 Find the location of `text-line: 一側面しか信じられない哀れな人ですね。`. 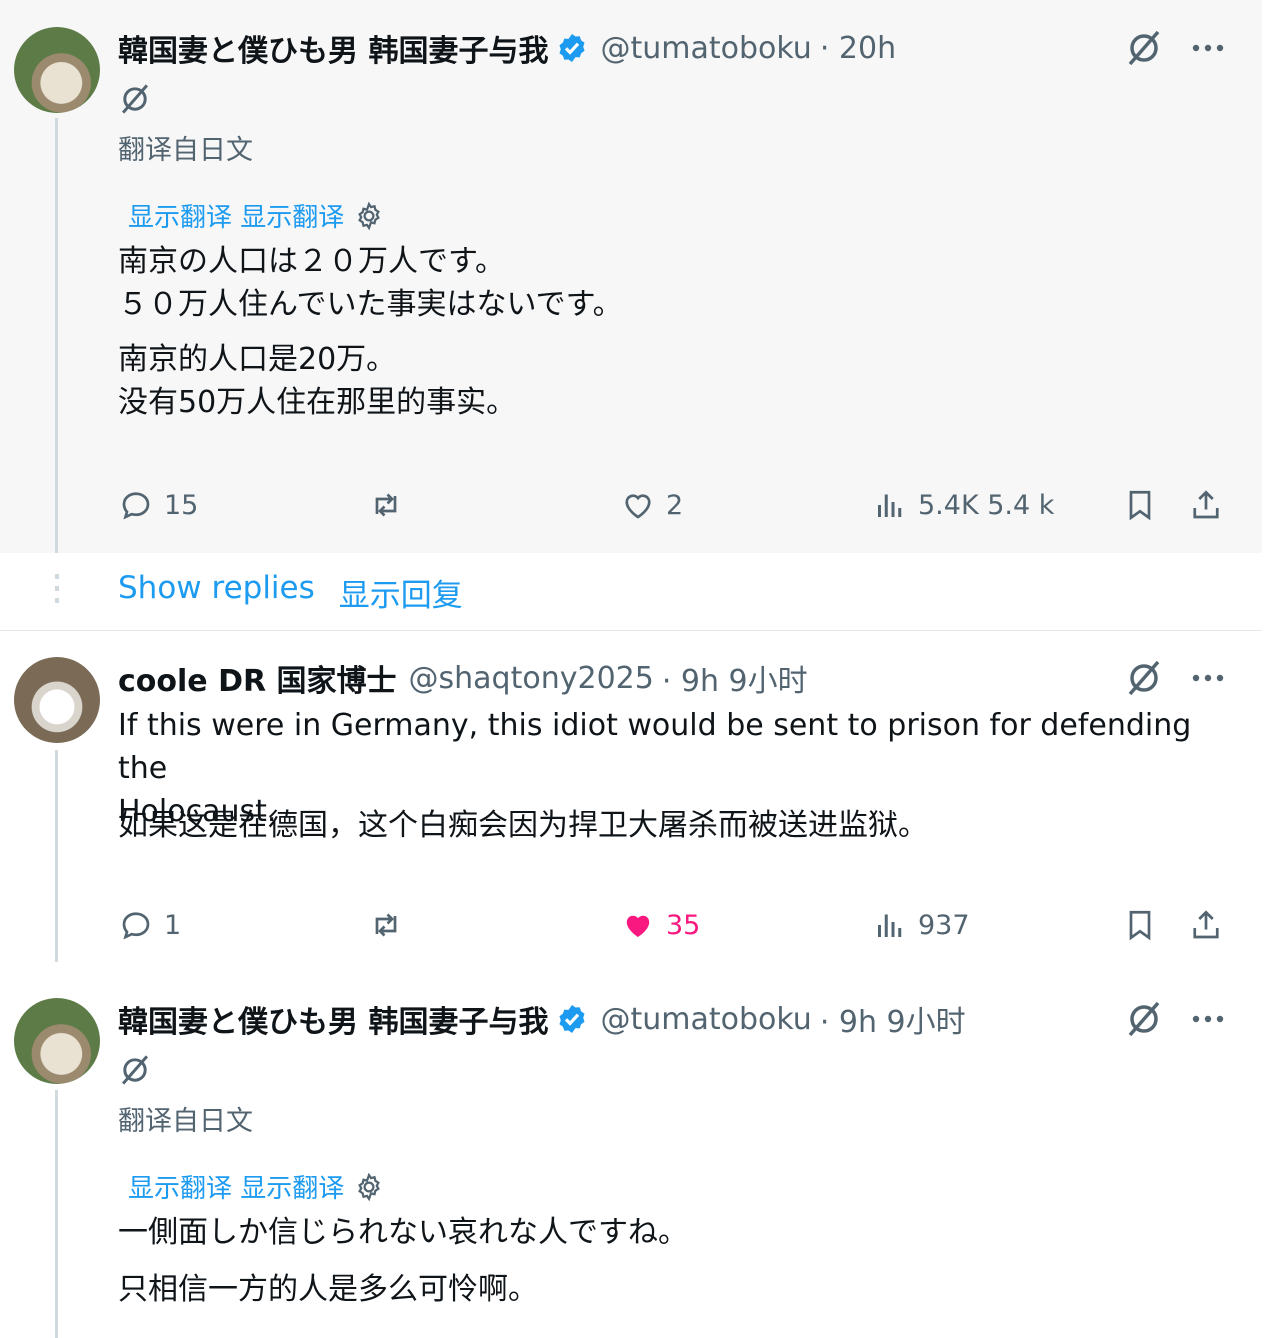

text-line: 一側面しか信じられない哀れな人ですね。 is located at coordinates (403, 1232).